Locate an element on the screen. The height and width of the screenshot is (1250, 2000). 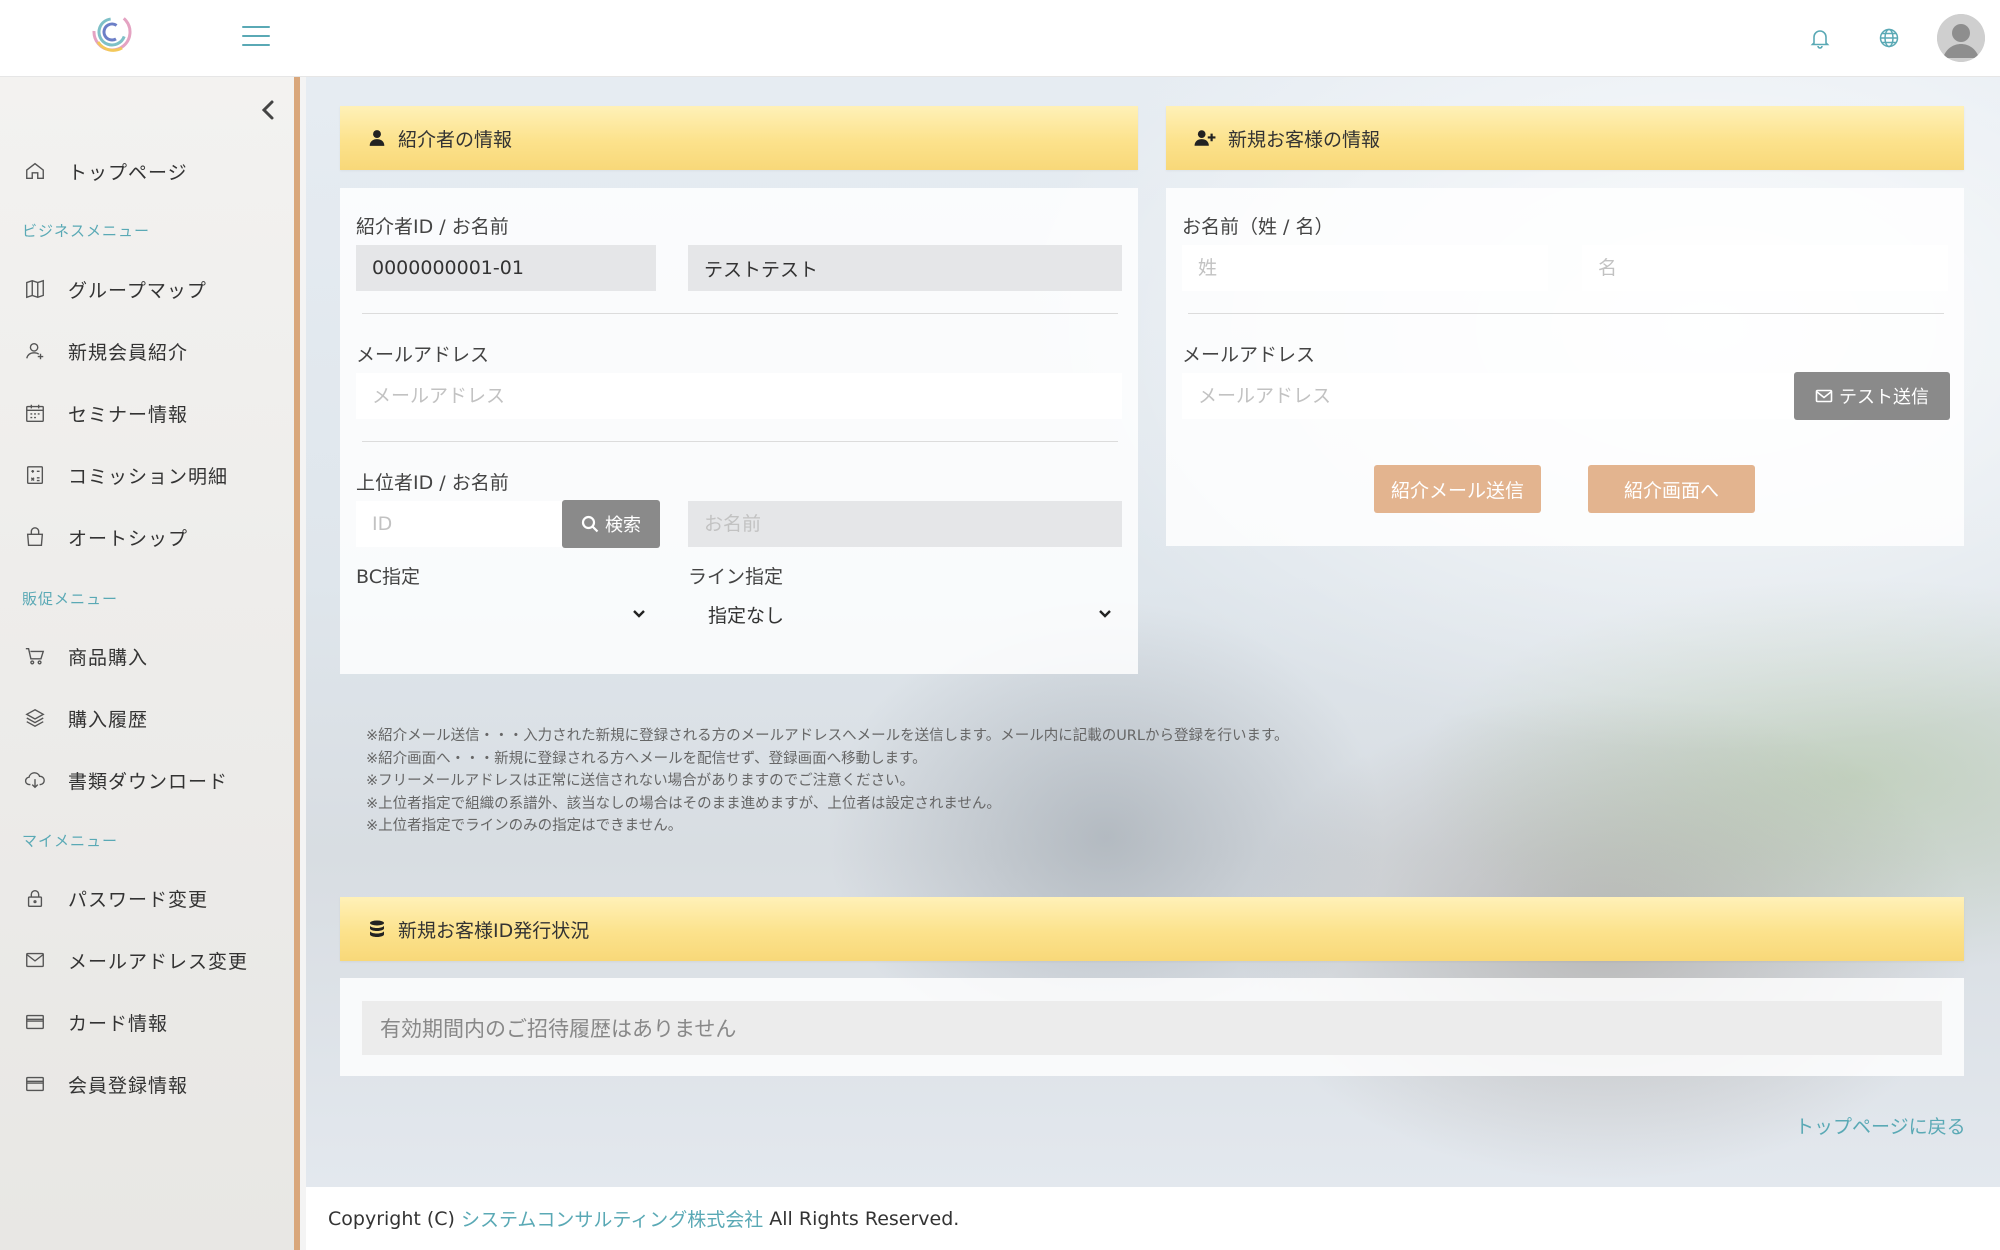
sidebar-item-label: 会員登録情報 is located at coordinates (128, 1085).